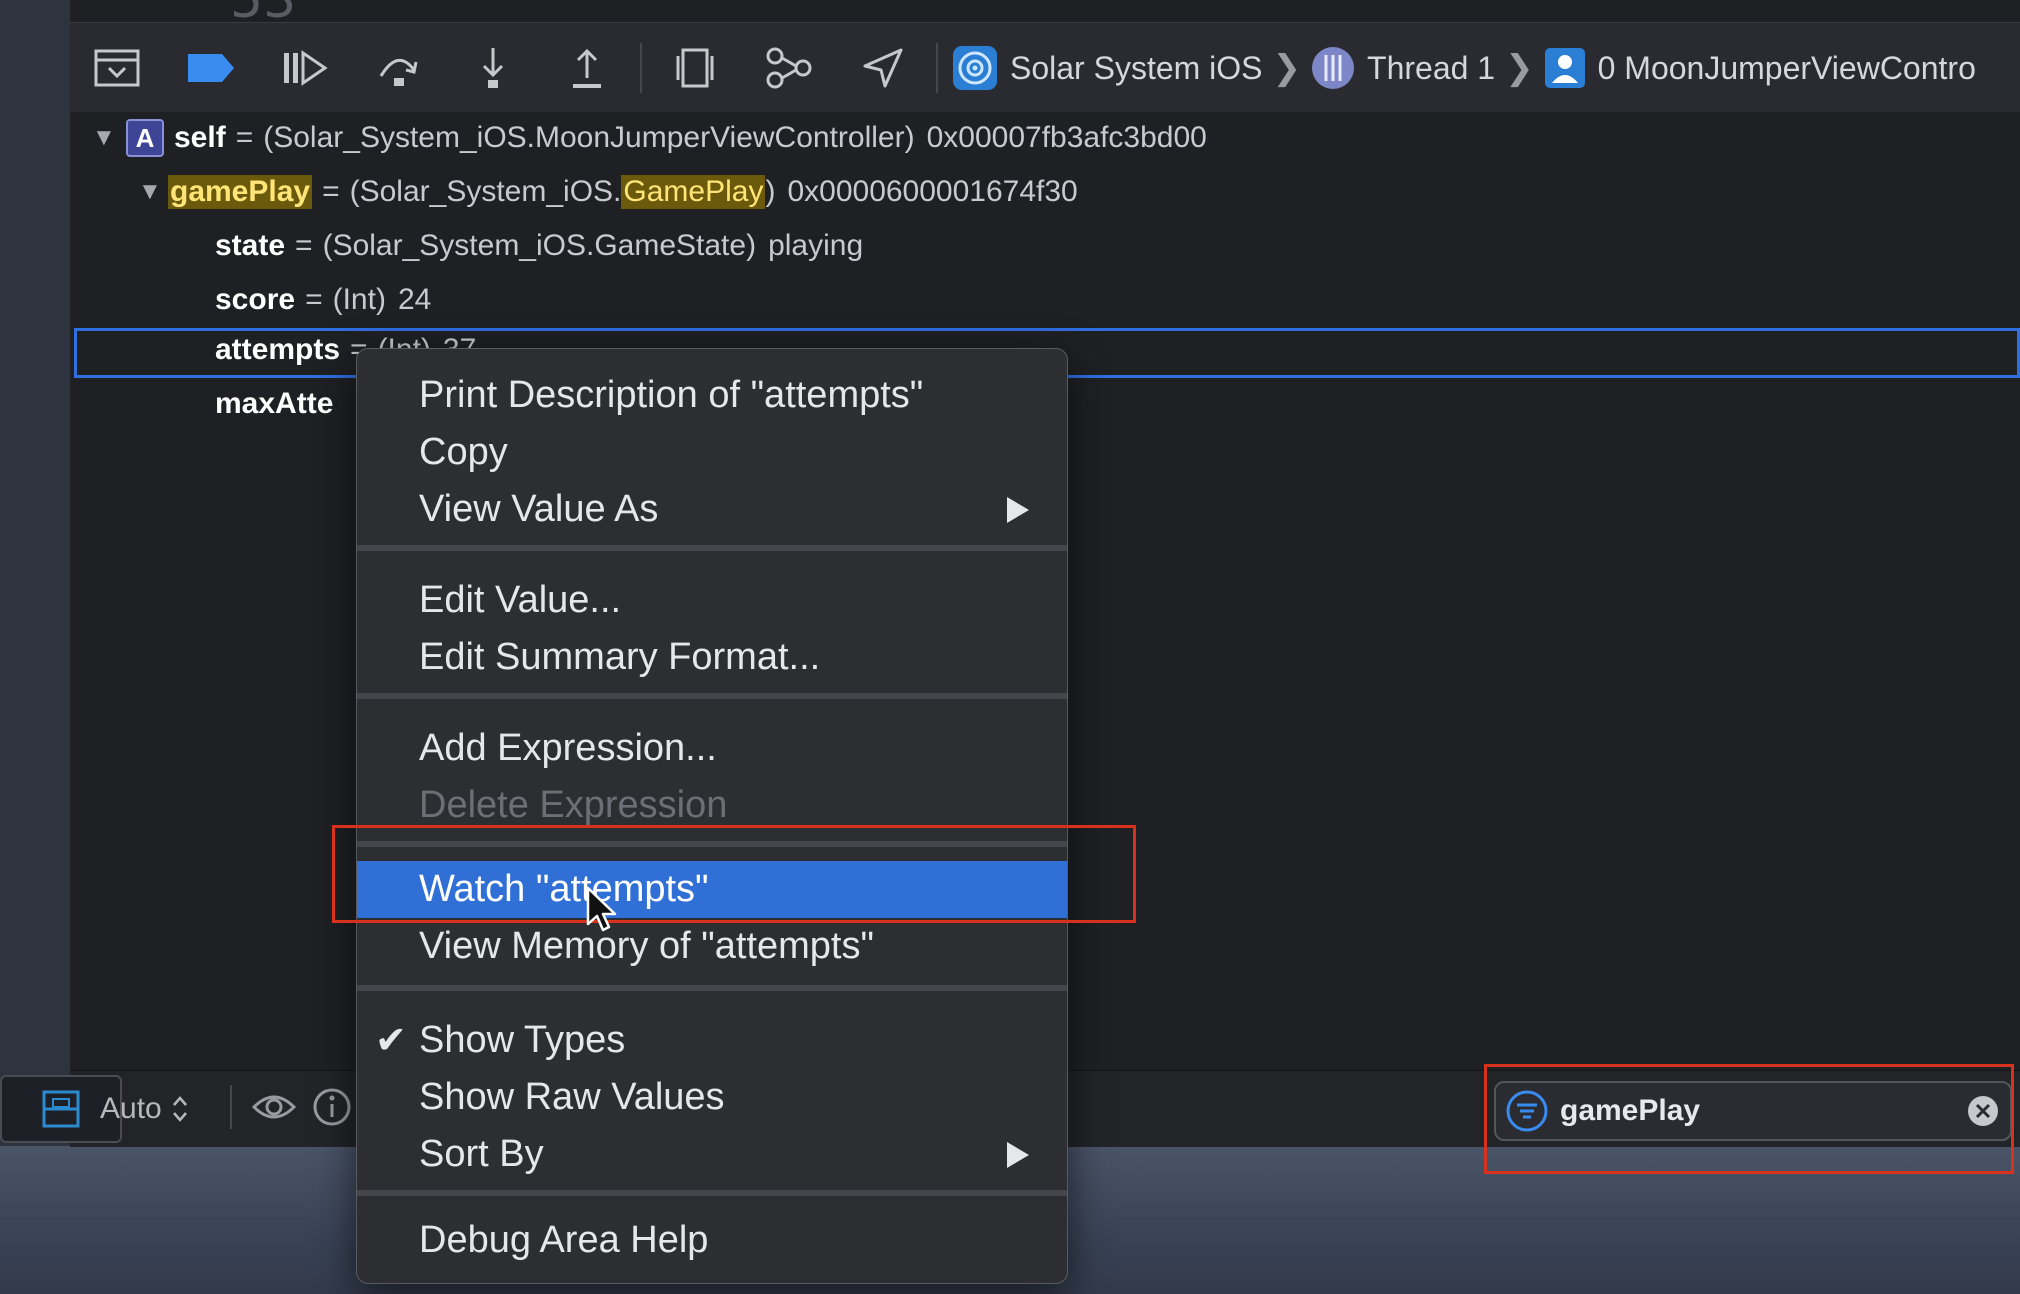 This screenshot has width=2020, height=1294. What do you see at coordinates (145, 138) in the screenshot?
I see `access-badge-icon: A` at bounding box center [145, 138].